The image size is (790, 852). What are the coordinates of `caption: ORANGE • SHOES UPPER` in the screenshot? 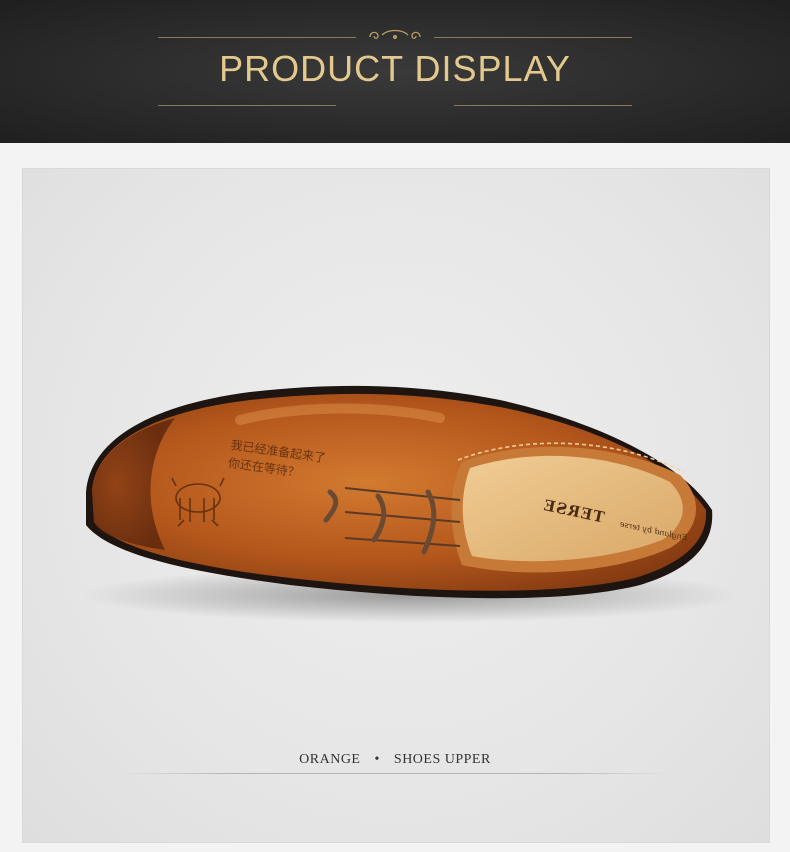 It's located at (395, 760).